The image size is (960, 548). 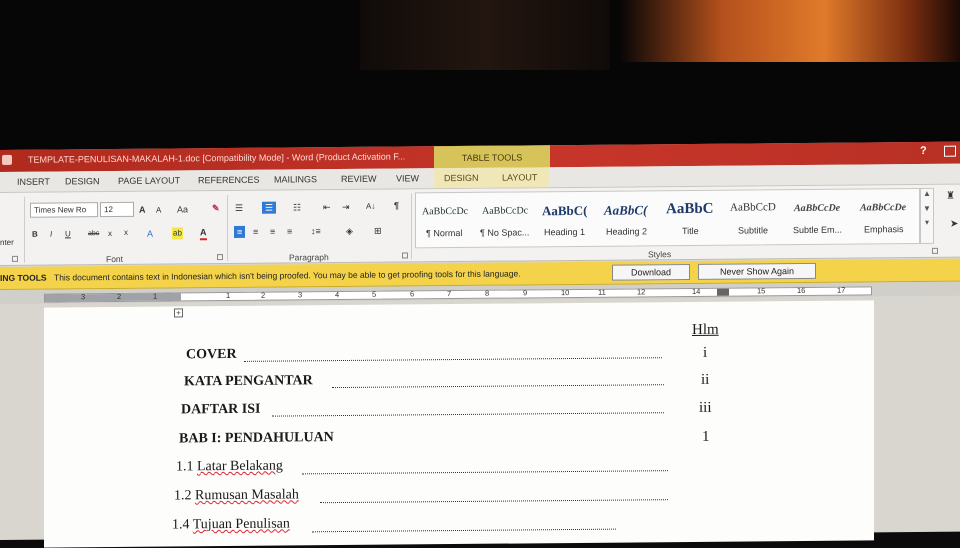 I want to click on underline-button: U, so click(x=68, y=234).